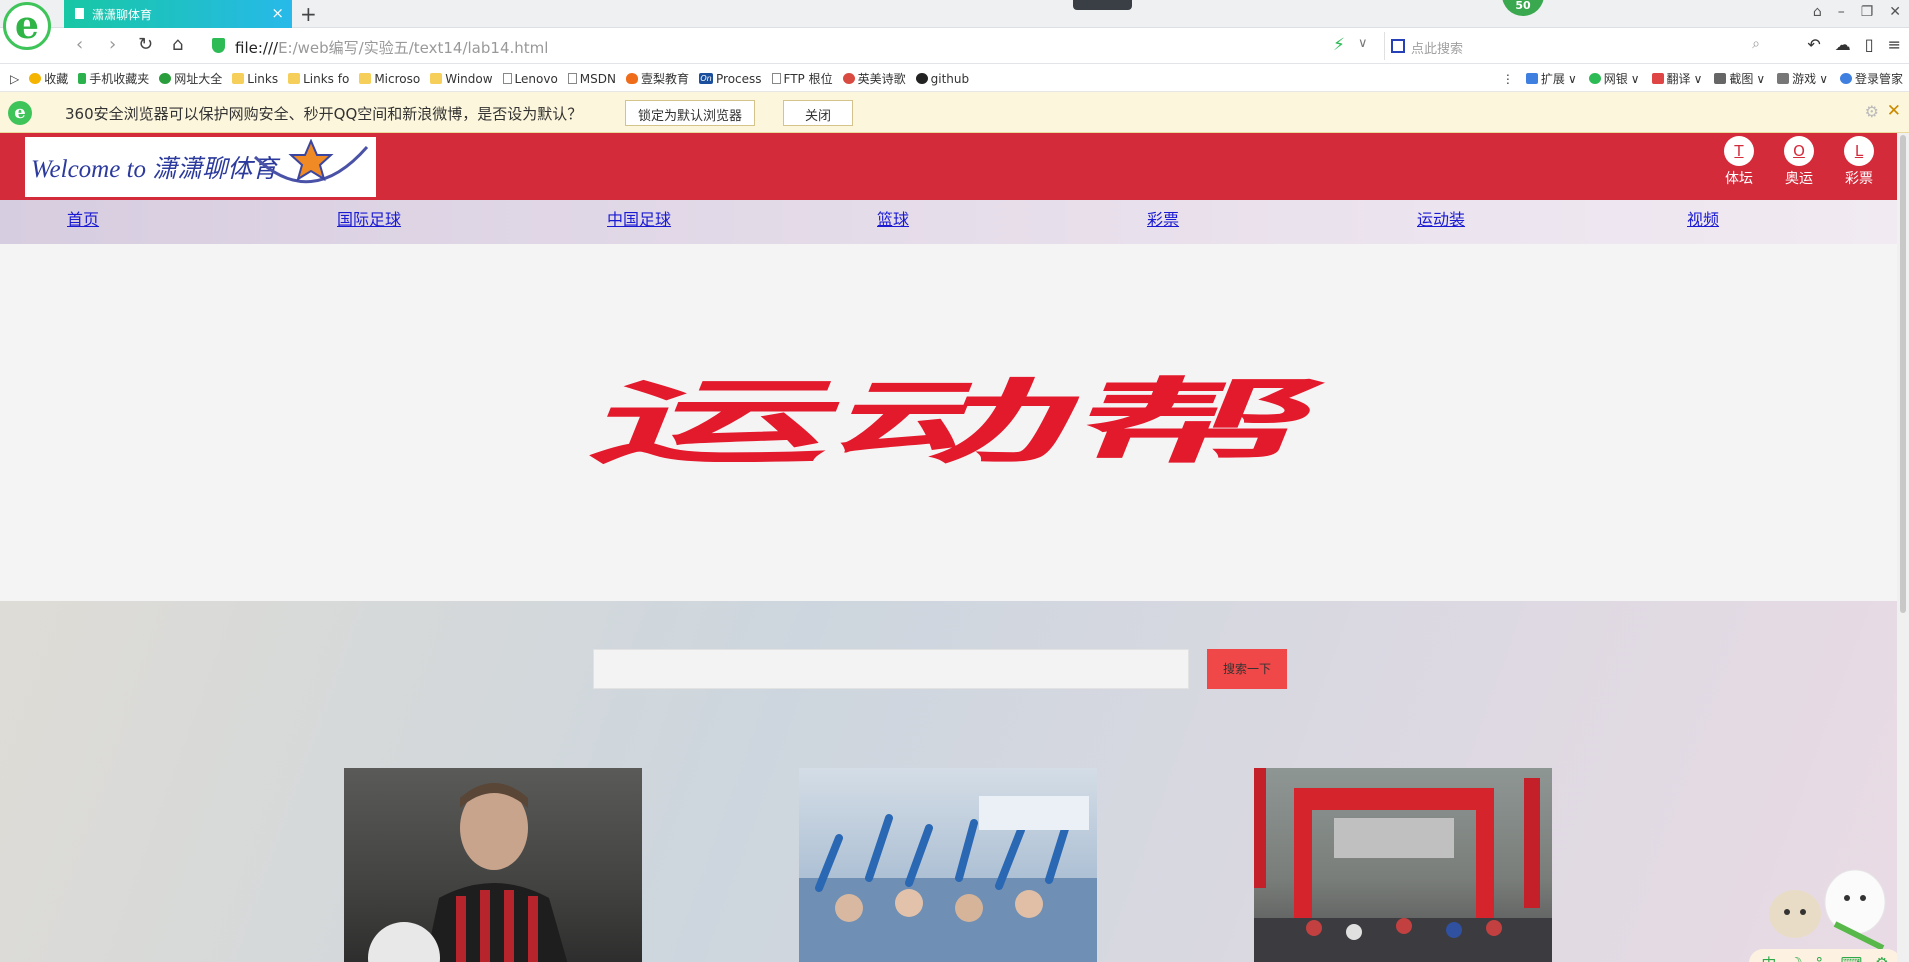 Image resolution: width=1909 pixels, height=962 pixels. I want to click on toolbar-login: 登录管家, so click(1871, 78).